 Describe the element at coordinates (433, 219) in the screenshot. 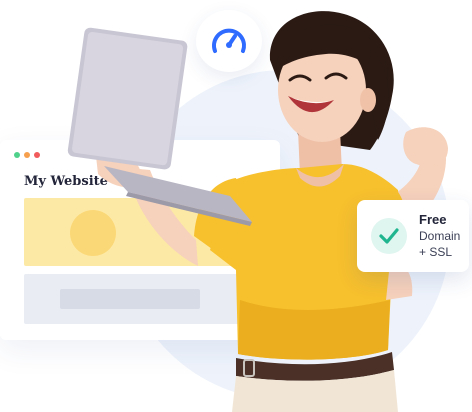

I see `feature-title: Free` at that location.